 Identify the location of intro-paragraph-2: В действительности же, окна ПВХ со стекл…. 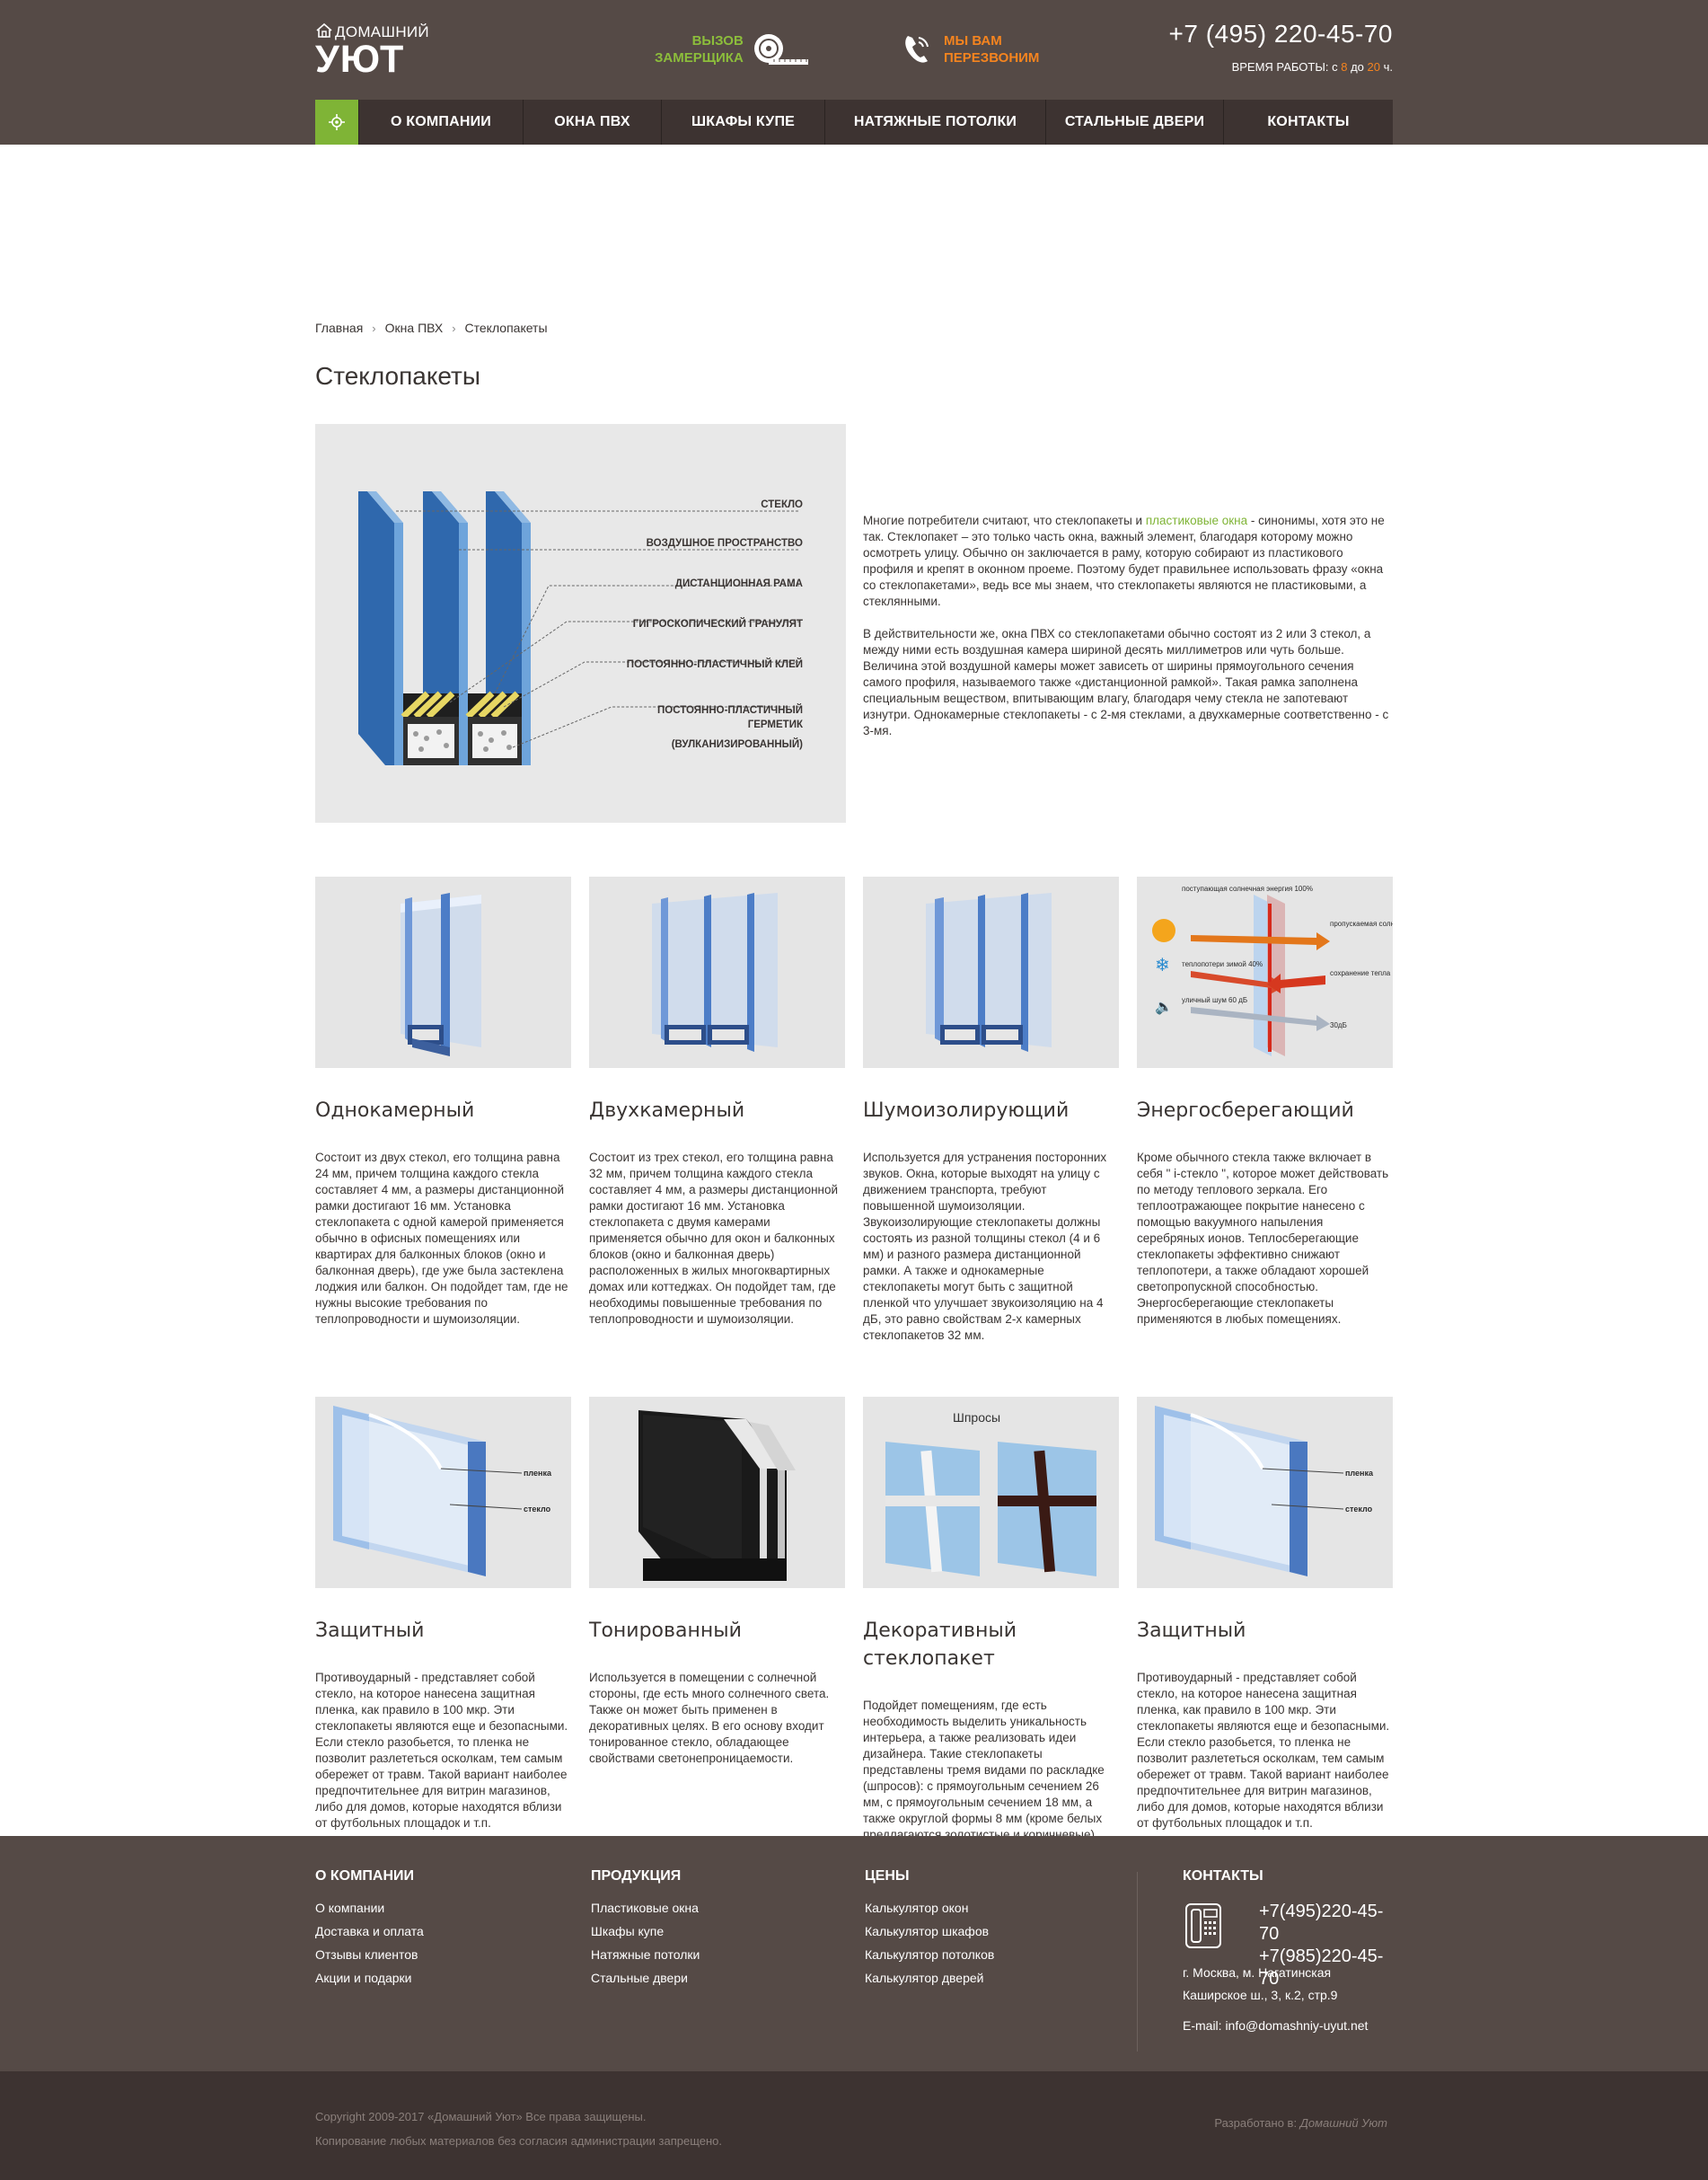
(1126, 682).